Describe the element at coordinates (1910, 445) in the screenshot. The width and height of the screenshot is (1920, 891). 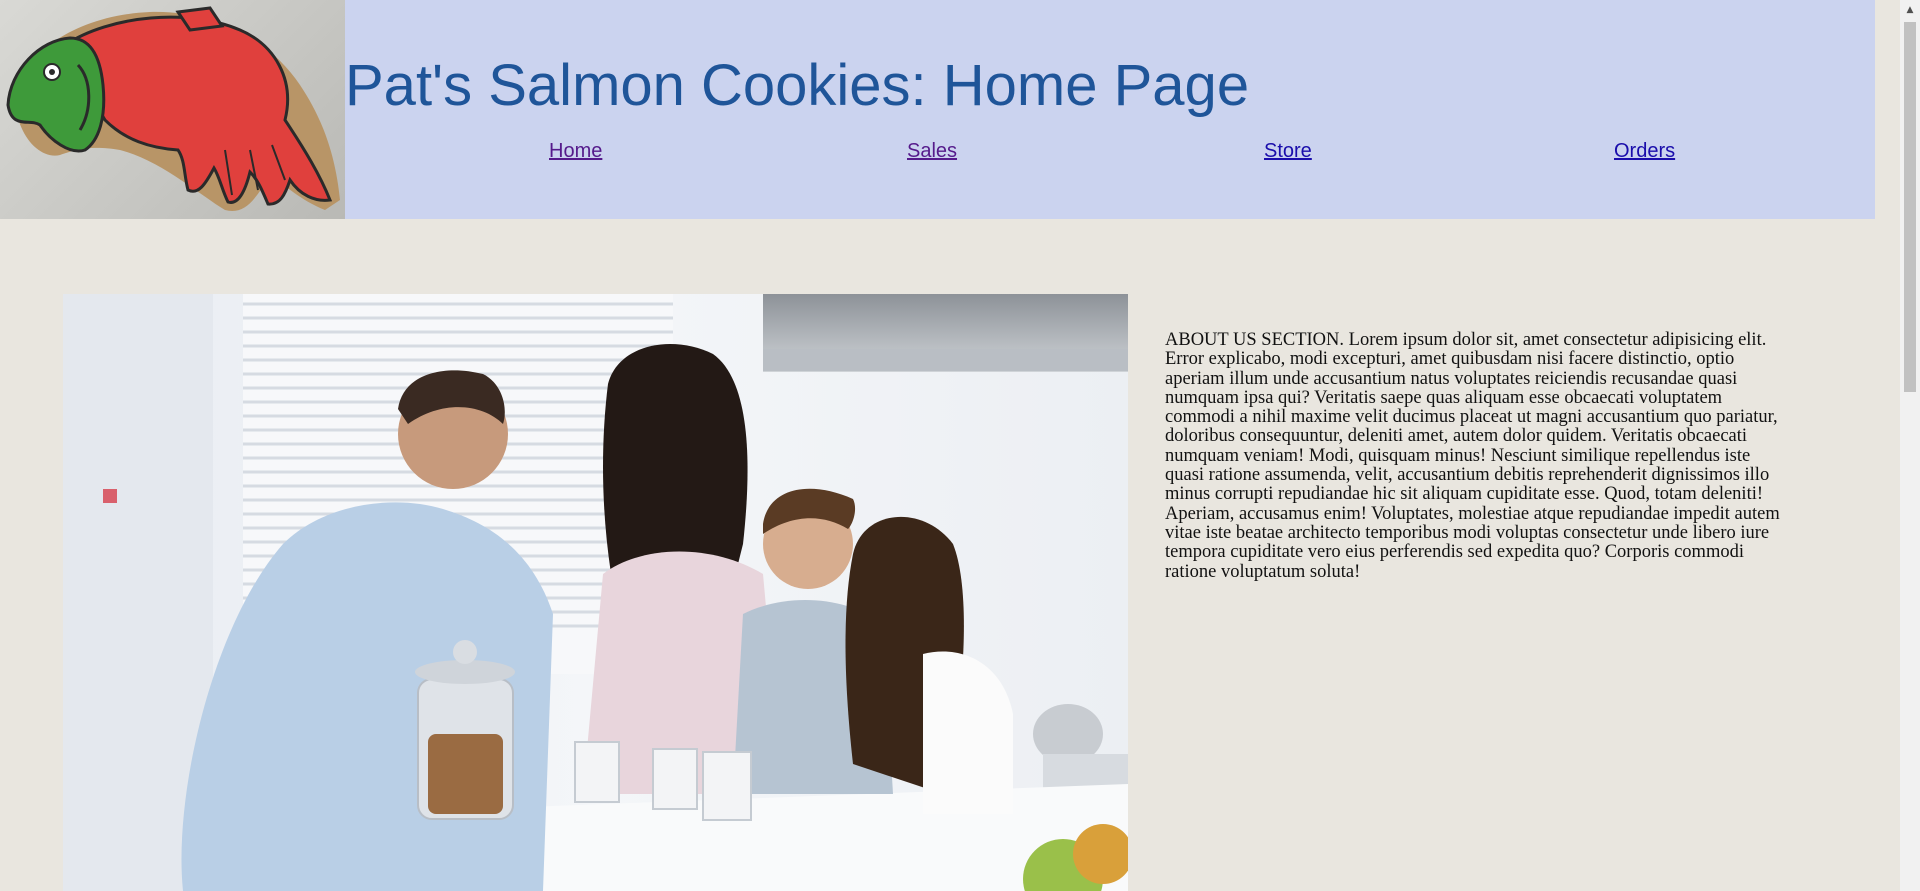
I see `vertical-scrollbar: ▲` at that location.